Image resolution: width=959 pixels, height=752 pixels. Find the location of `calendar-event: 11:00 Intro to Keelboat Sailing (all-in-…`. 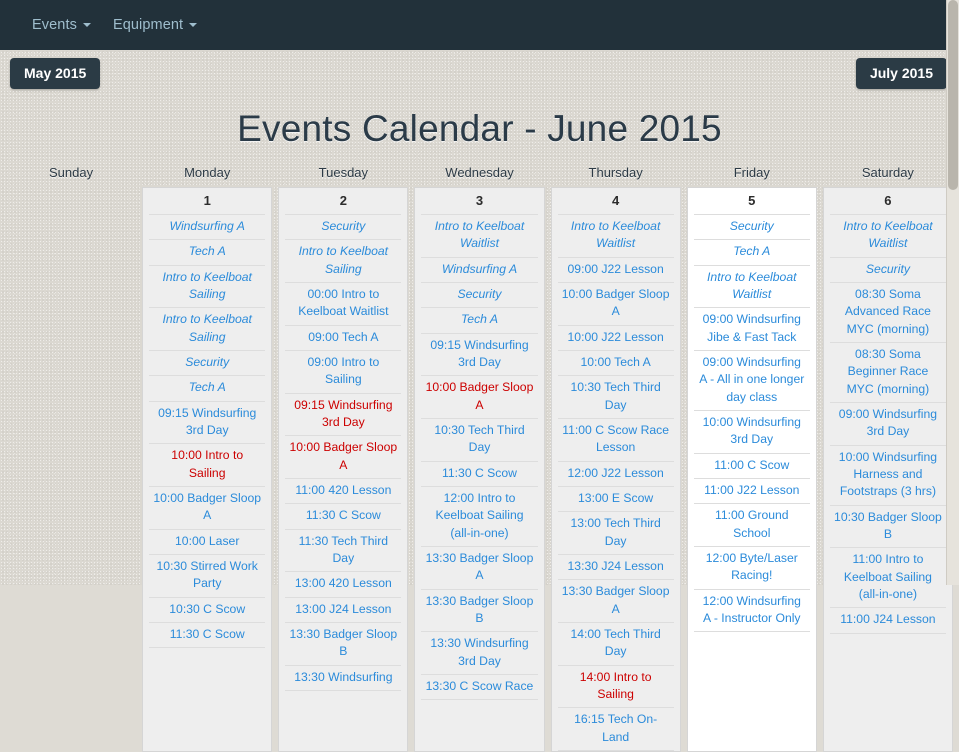

calendar-event: 11:00 Intro to Keelboat Sailing (all-in-… is located at coordinates (887, 578).